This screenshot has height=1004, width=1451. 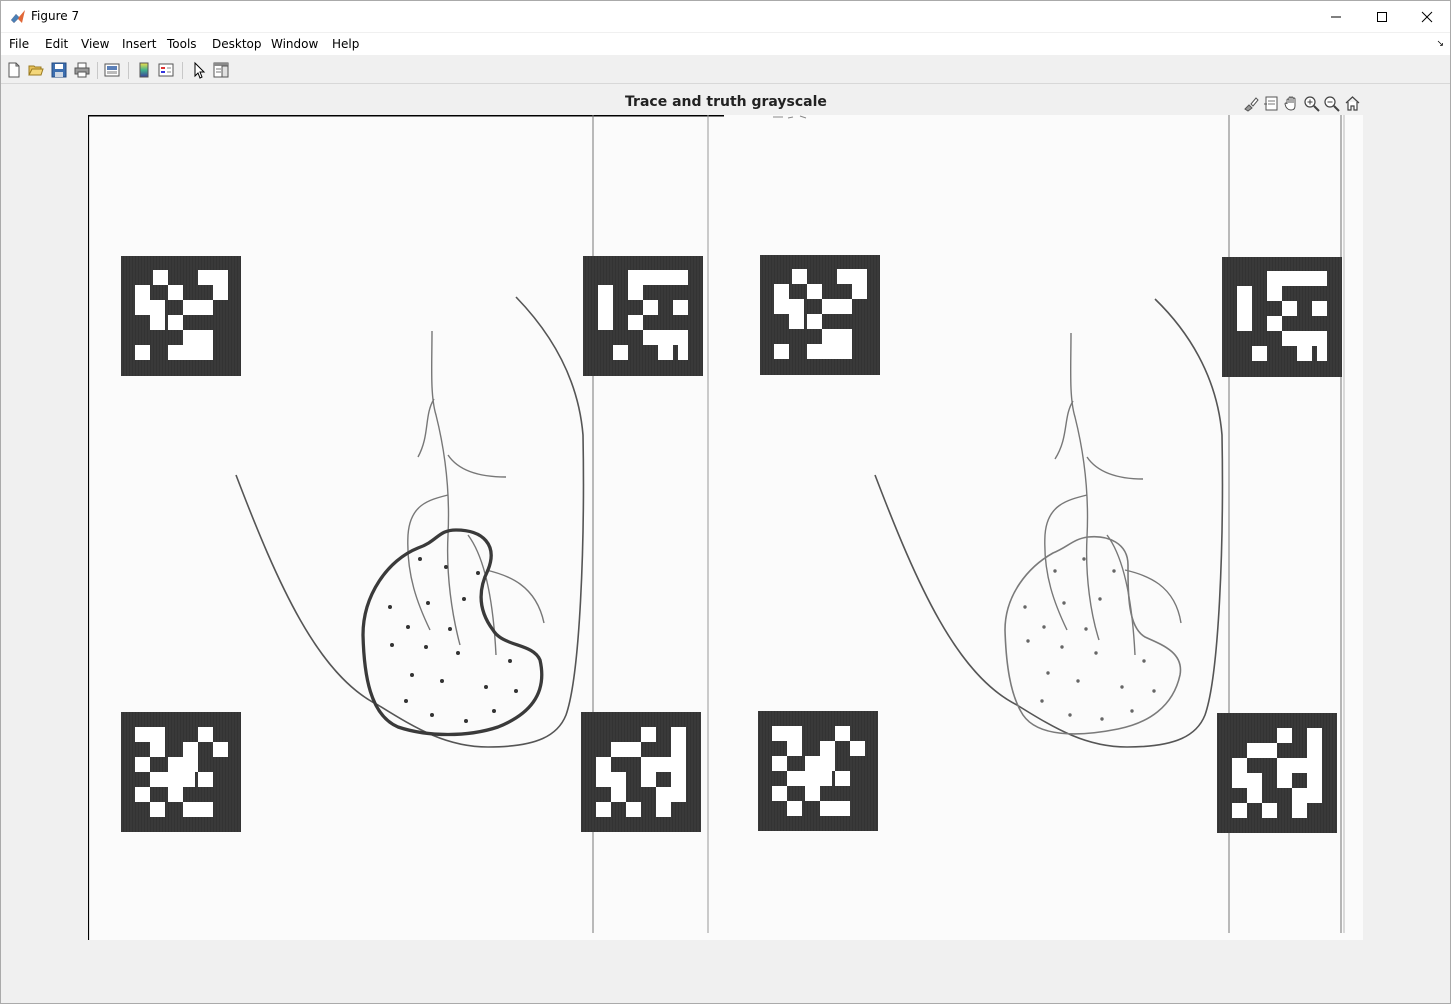 What do you see at coordinates (1089, 639) in the screenshot?
I see `lesion-dots-right` at bounding box center [1089, 639].